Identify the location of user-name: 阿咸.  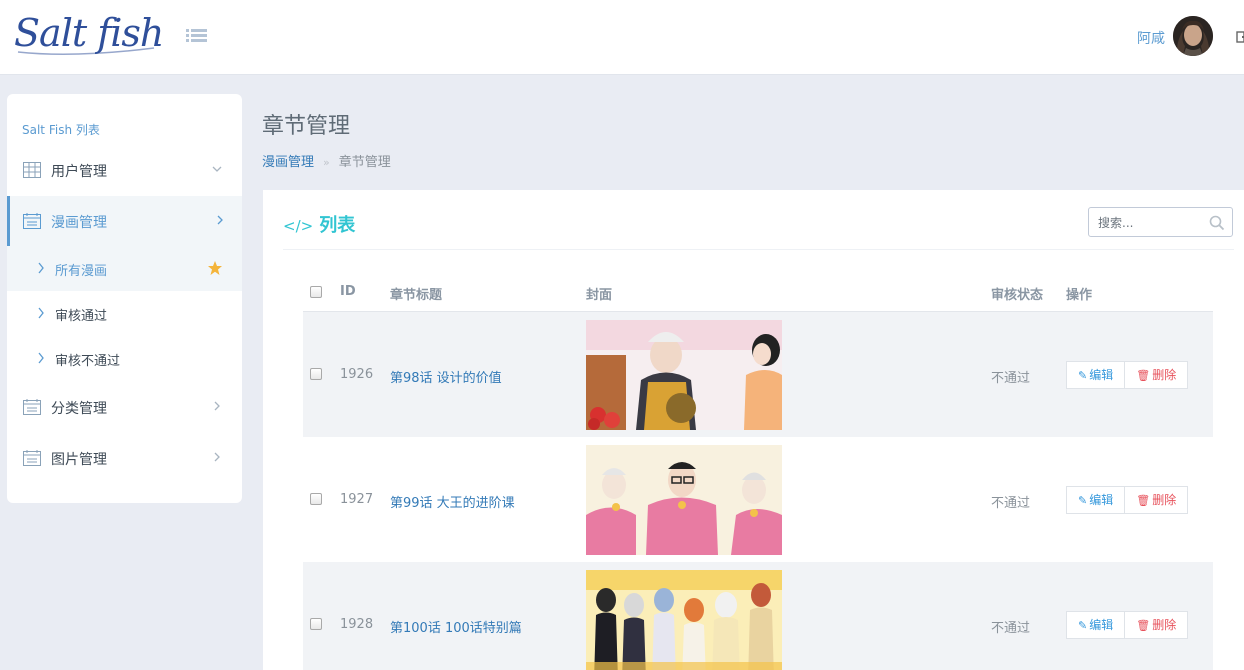
(1151, 38).